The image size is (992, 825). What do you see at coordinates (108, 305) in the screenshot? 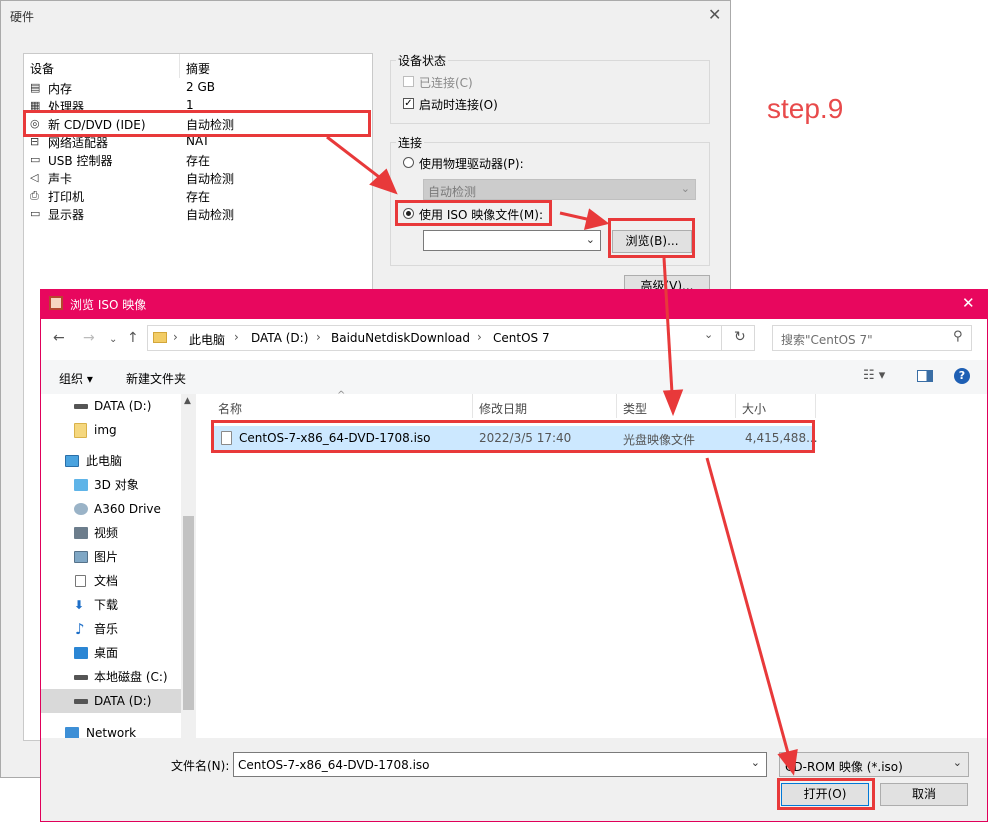
I see `browse-dialog-title: 浏览 ISO 映像` at bounding box center [108, 305].